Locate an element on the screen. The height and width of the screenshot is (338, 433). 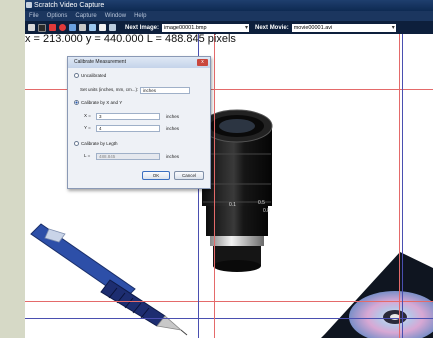
calibrate-xy-radio is located at coordinates (76, 102).